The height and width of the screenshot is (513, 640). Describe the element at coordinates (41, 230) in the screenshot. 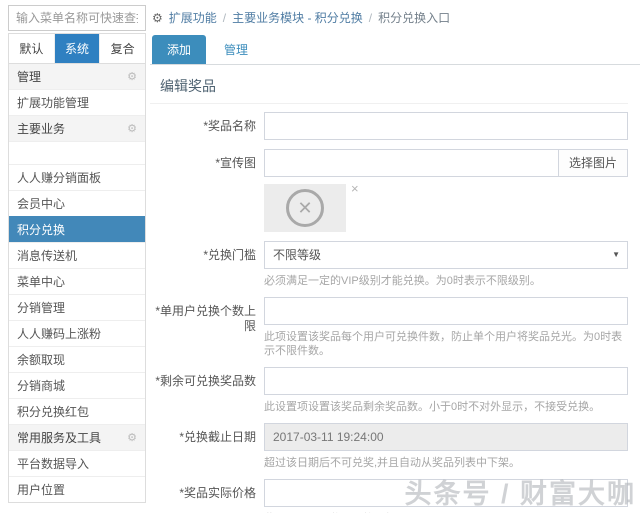

I see `sidebar-item-label: 积分兑换` at that location.